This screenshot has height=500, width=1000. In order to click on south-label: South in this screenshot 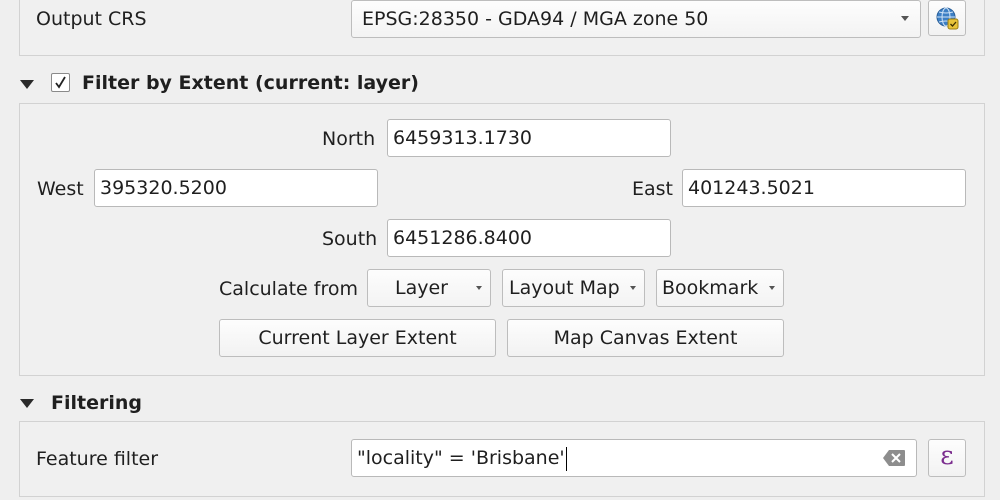, I will do `click(350, 239)`.